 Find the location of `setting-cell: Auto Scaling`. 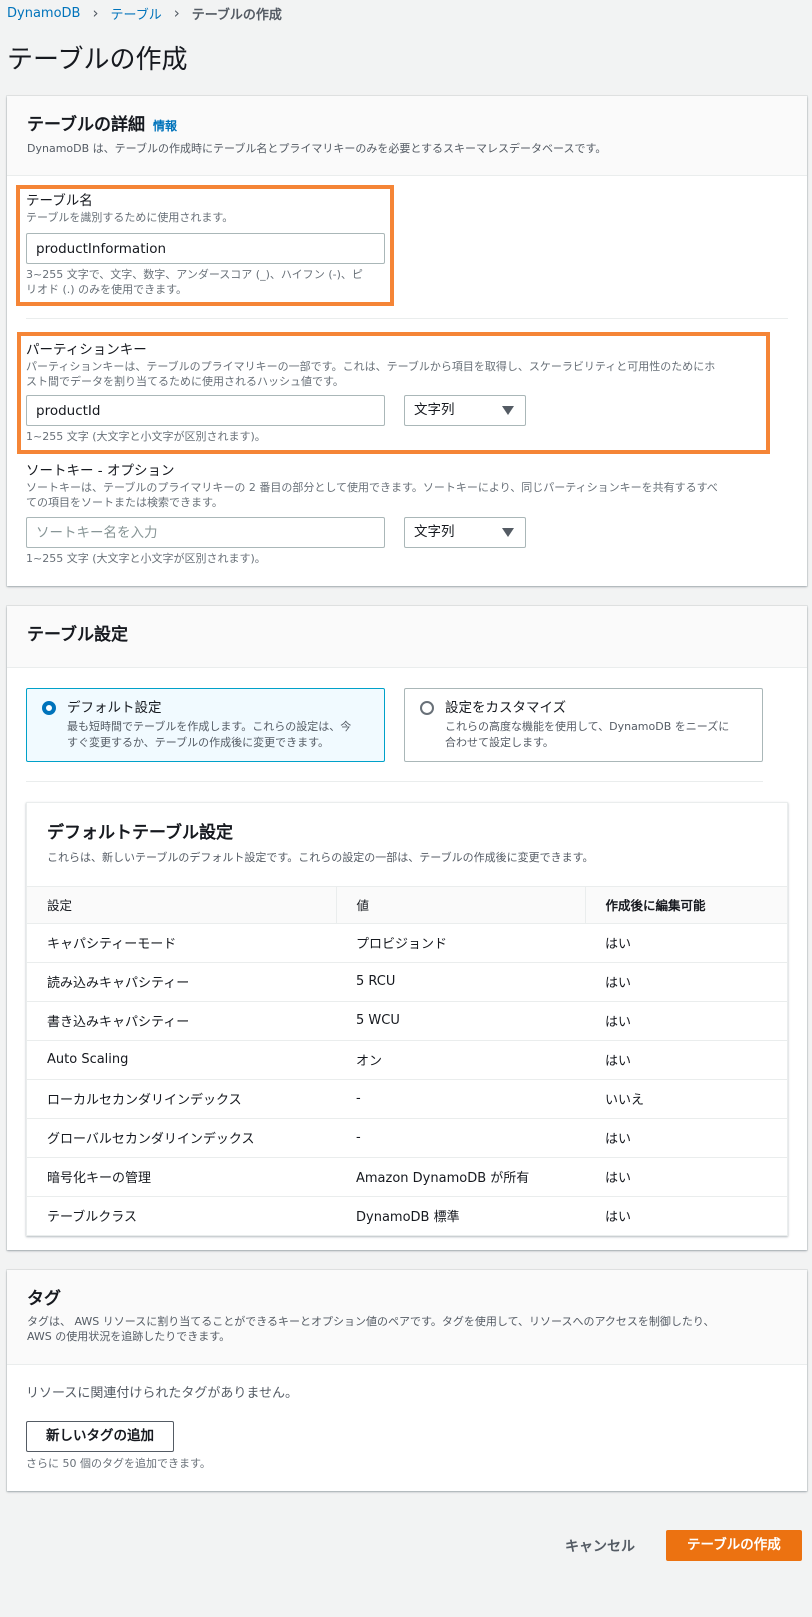

setting-cell: Auto Scaling is located at coordinates (181, 1060).